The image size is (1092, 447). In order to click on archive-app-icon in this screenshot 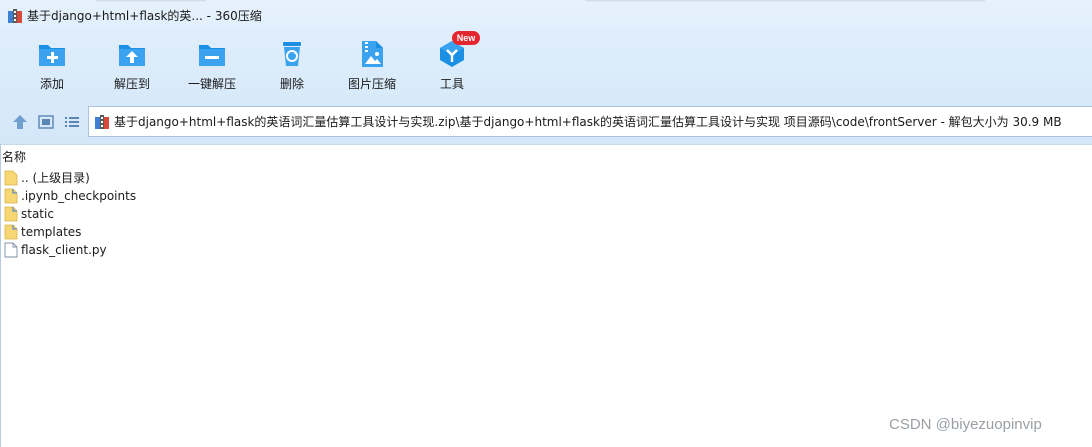, I will do `click(15, 16)`.